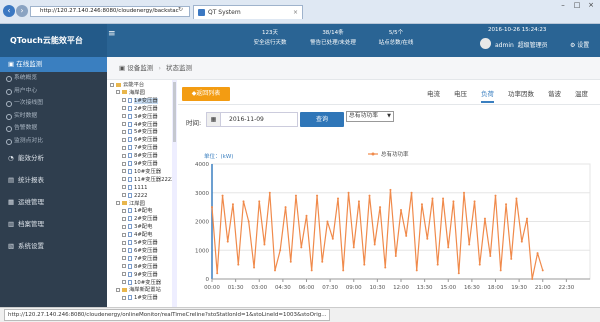 The image size is (600, 322). I want to click on maximize-icon: □, so click(577, 5).